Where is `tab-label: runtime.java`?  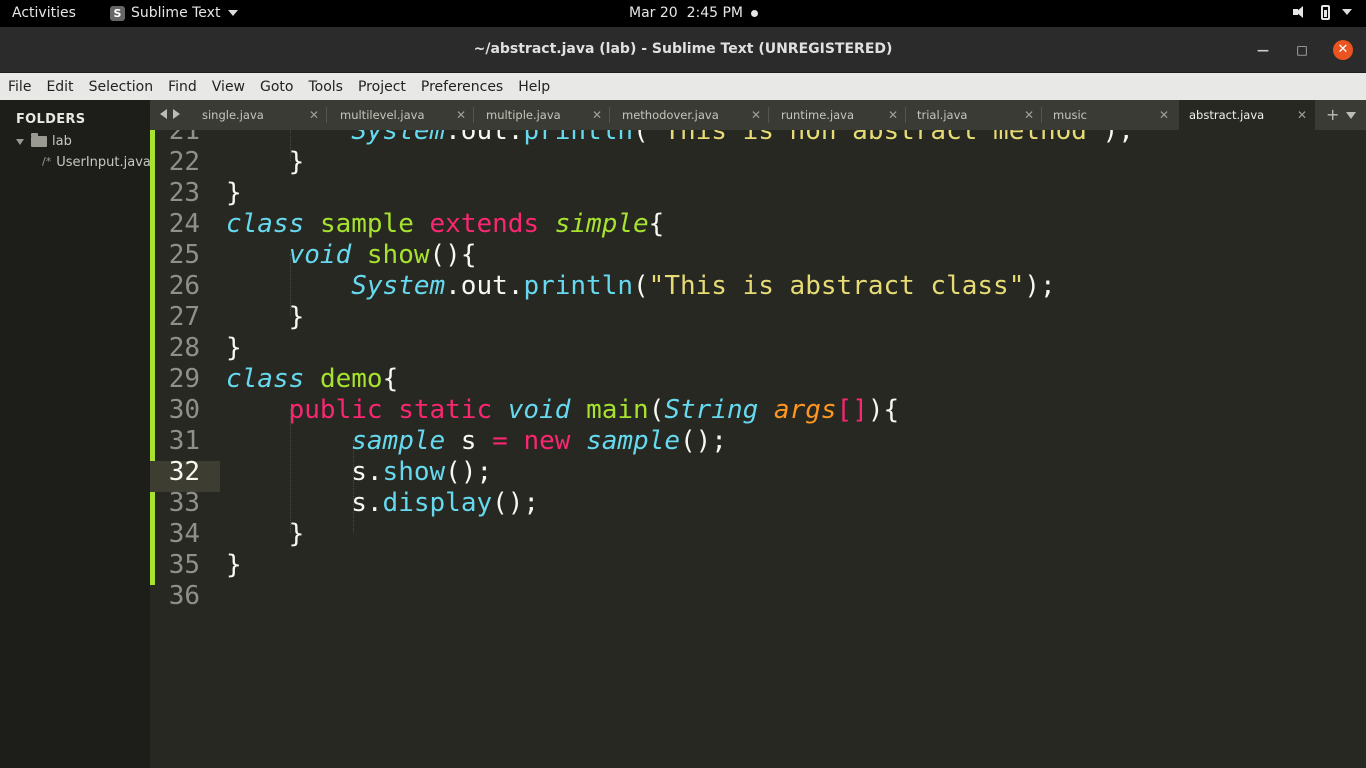
tab-label: runtime.java is located at coordinates (818, 115).